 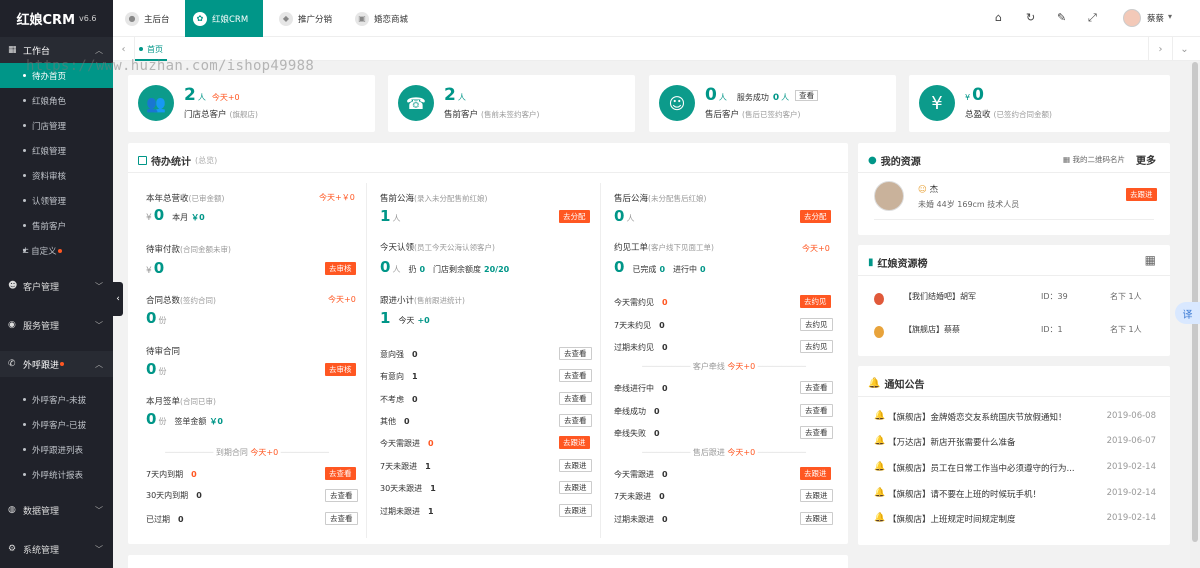 I want to click on resource-avatar, so click(x=889, y=196).